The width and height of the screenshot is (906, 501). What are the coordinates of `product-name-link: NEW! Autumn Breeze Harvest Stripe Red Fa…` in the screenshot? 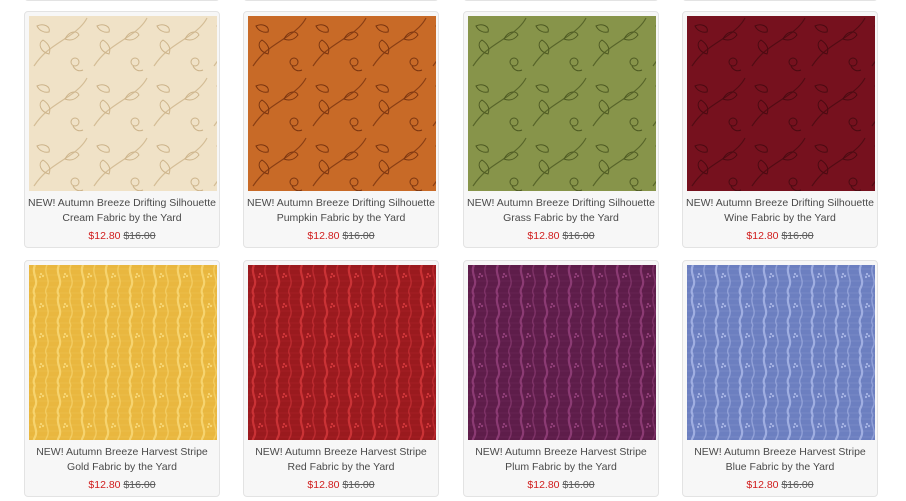 It's located at (341, 460).